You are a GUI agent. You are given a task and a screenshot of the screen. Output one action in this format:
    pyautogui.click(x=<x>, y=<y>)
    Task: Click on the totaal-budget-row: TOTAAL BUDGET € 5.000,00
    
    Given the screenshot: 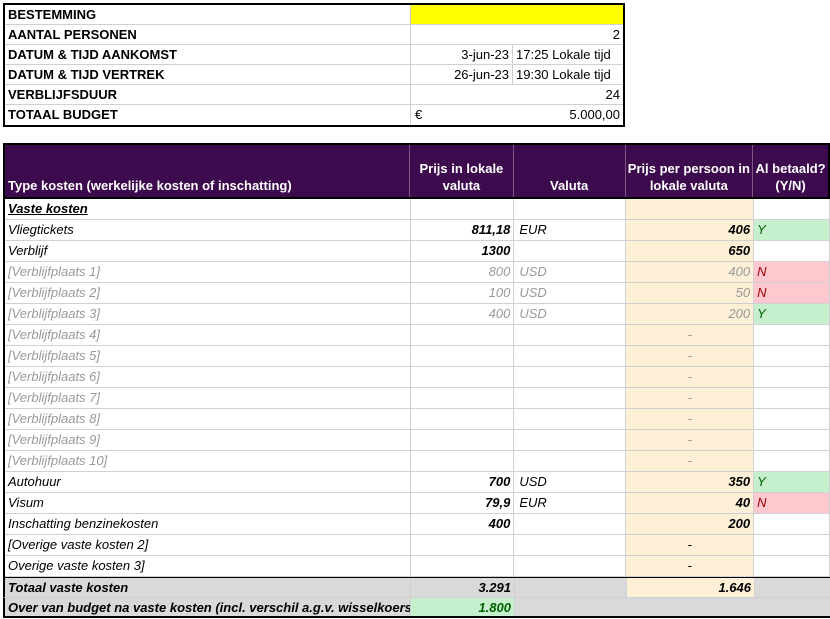 What is the action you would take?
    pyautogui.click(x=314, y=115)
    